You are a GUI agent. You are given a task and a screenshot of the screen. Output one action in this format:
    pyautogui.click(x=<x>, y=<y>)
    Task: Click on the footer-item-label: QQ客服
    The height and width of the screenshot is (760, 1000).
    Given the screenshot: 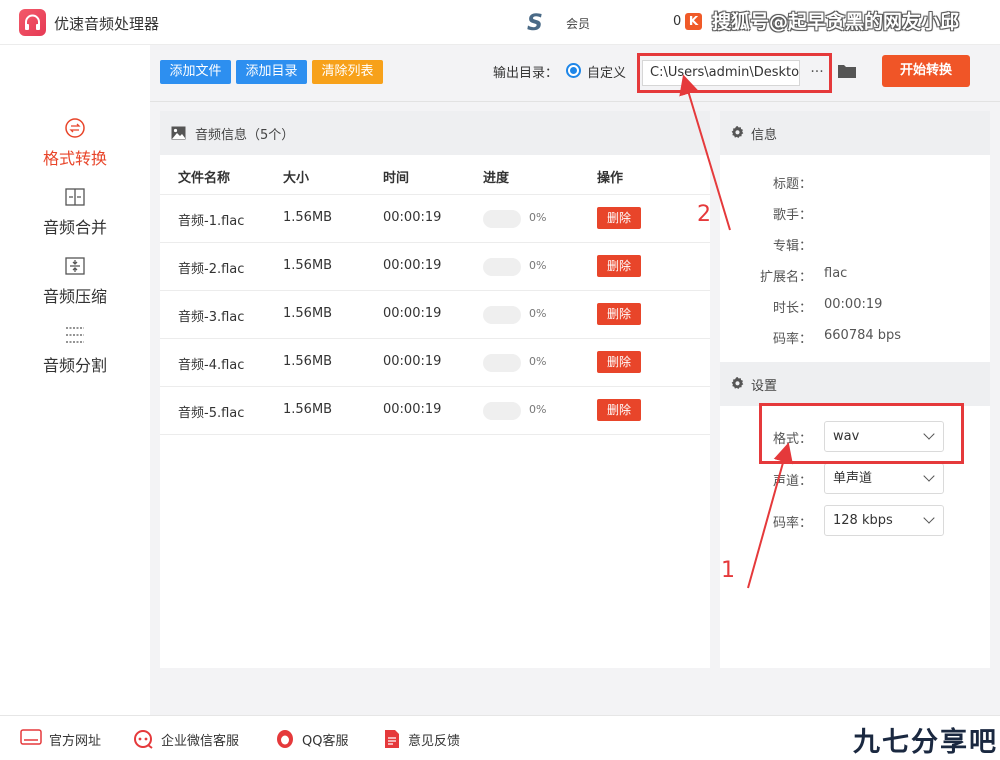 What is the action you would take?
    pyautogui.click(x=325, y=741)
    